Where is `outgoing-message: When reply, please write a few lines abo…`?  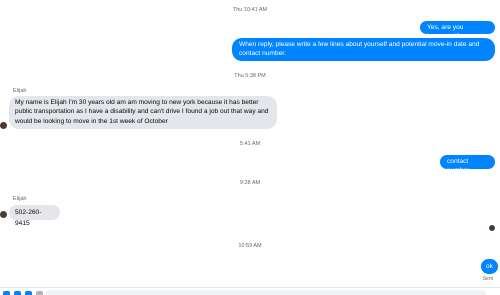 outgoing-message: When reply, please write a few lines abo… is located at coordinates (363, 49).